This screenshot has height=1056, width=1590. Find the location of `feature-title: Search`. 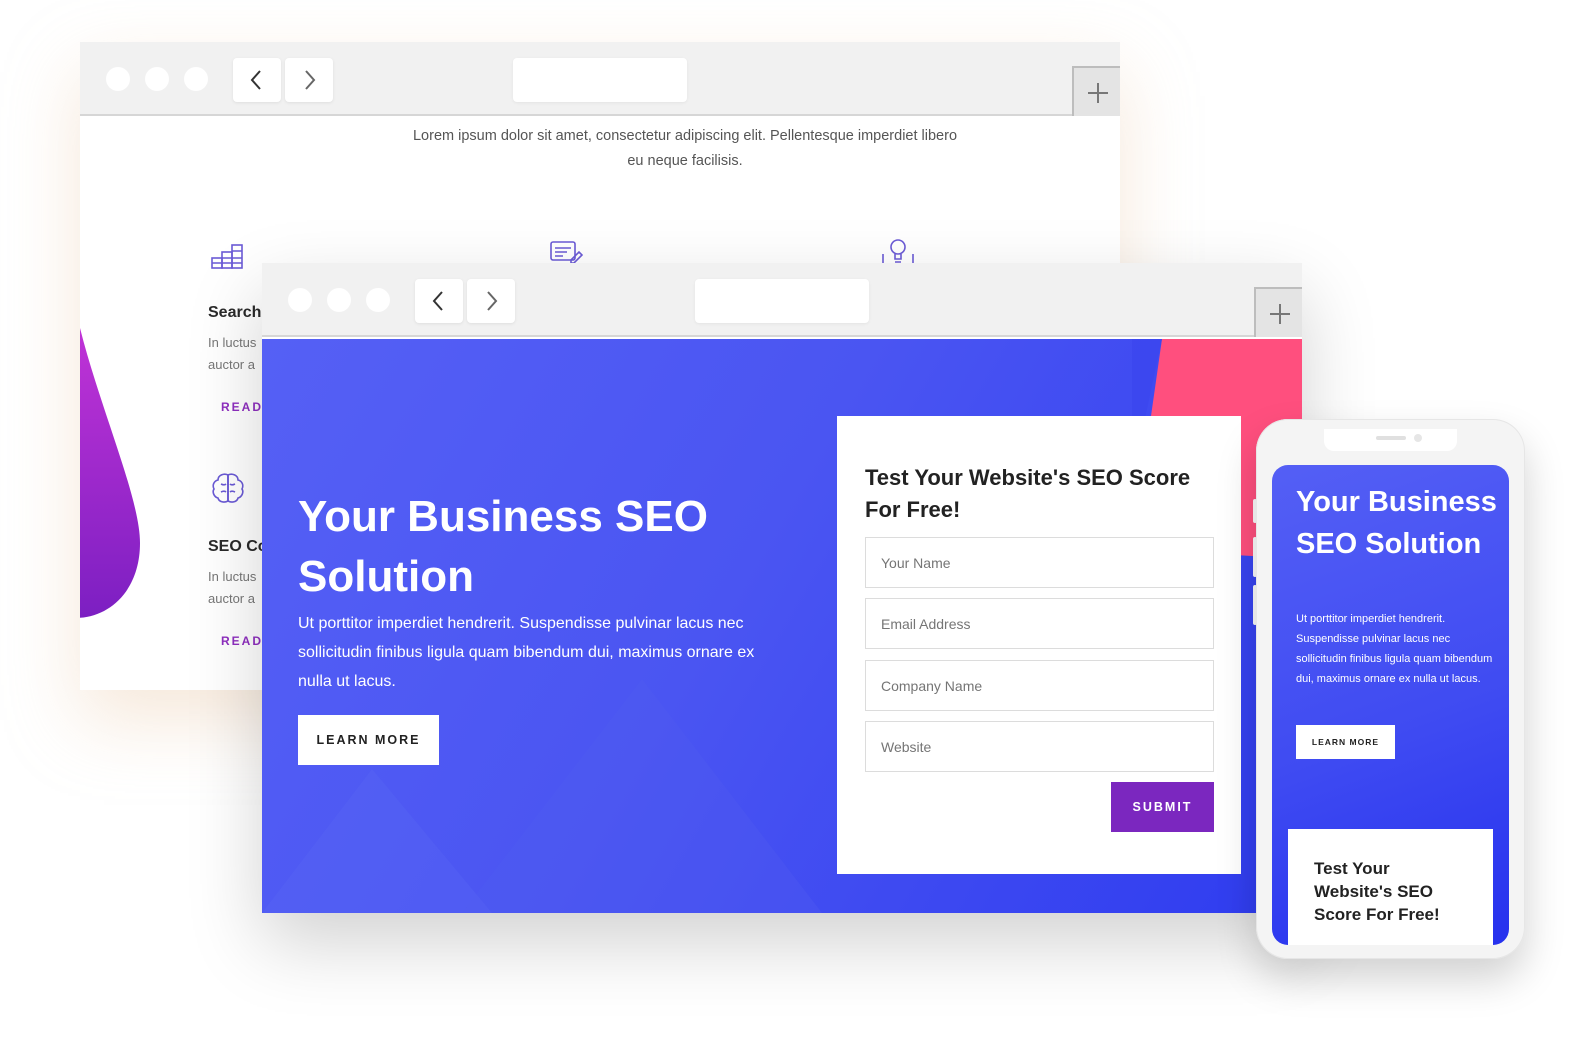

feature-title: Search is located at coordinates (235, 312).